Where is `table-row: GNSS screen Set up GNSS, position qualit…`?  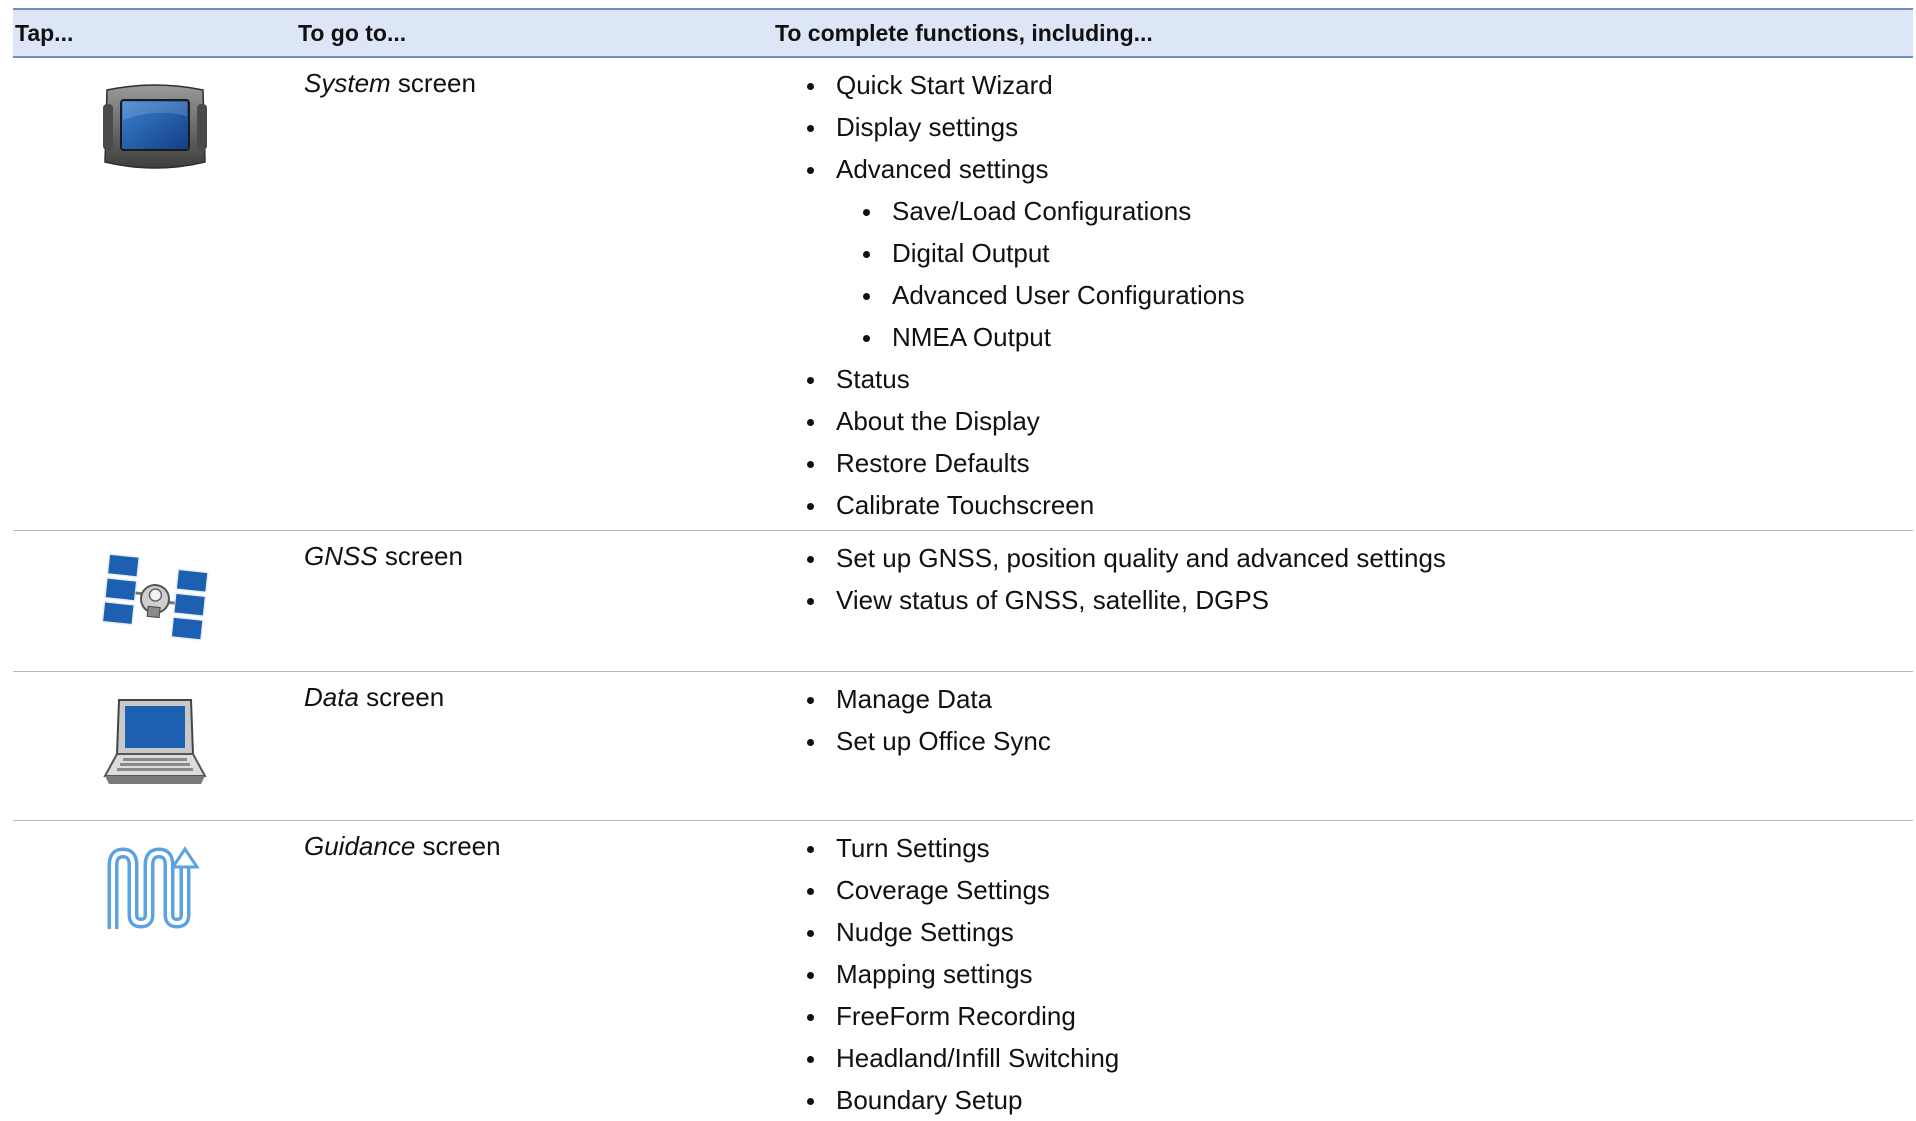
table-row: GNSS screen Set up GNSS, position qualit… is located at coordinates (963, 601).